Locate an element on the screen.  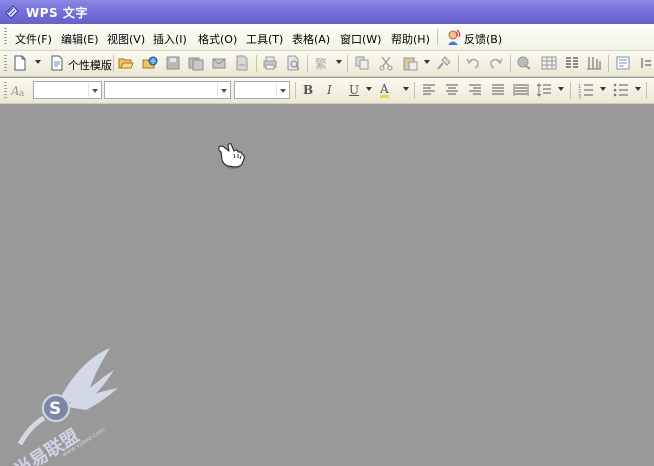
template-icon is located at coordinates (57, 63).